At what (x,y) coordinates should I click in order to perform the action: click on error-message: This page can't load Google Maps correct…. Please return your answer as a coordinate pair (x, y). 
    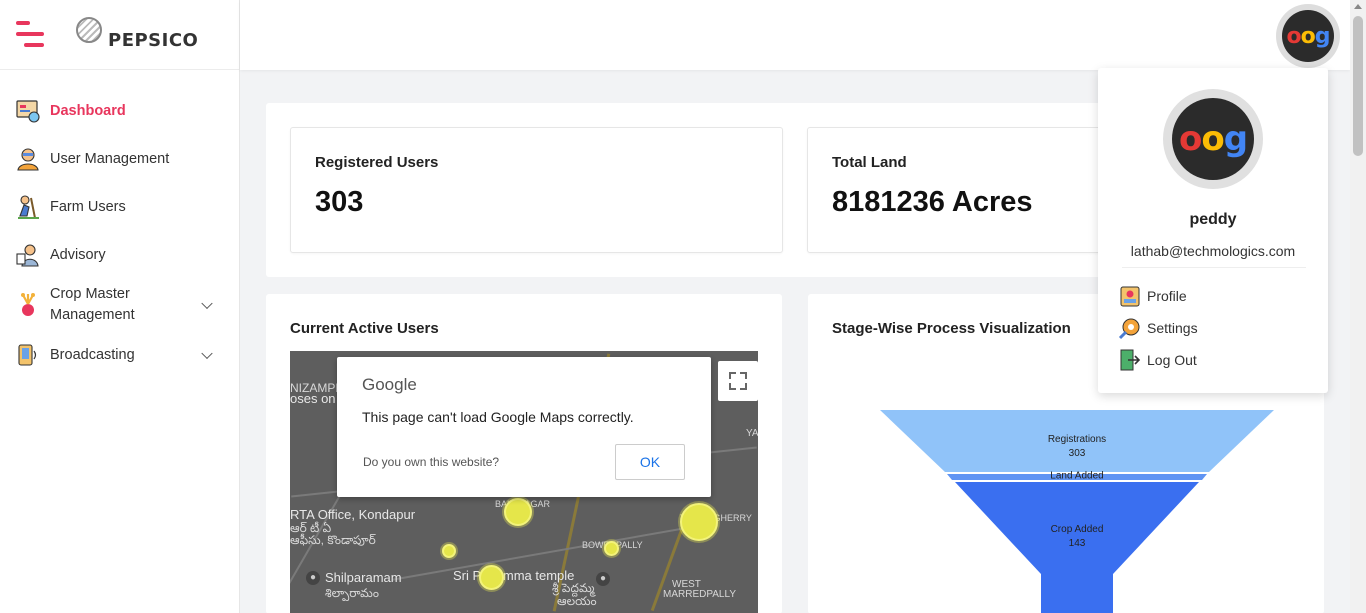
    Looking at the image, I should click on (498, 417).